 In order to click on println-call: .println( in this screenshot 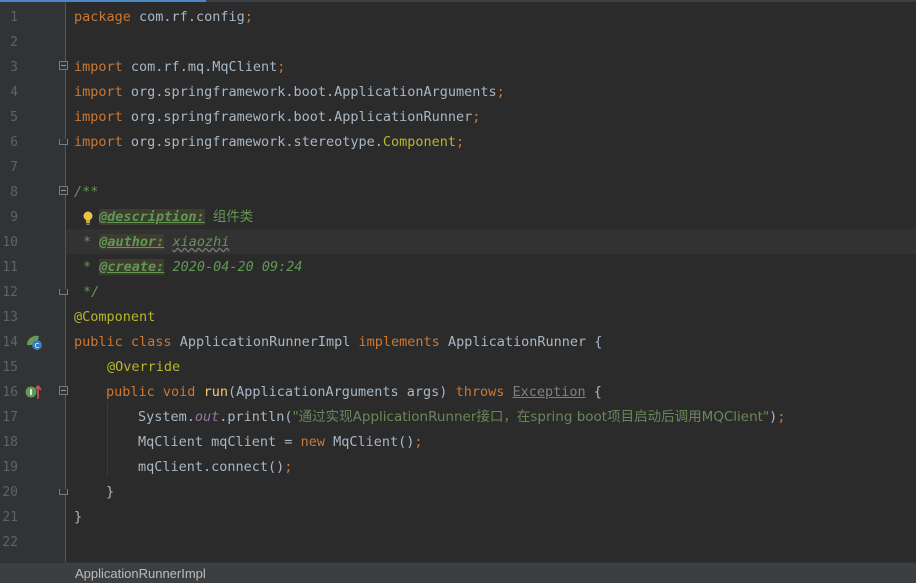, I will do `click(256, 417)`.